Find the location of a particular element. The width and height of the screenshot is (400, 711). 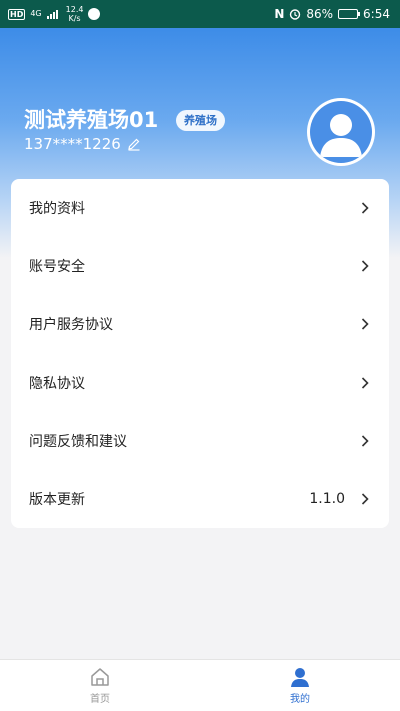

profile-name: 测试养殖场01 is located at coordinates (91, 120).